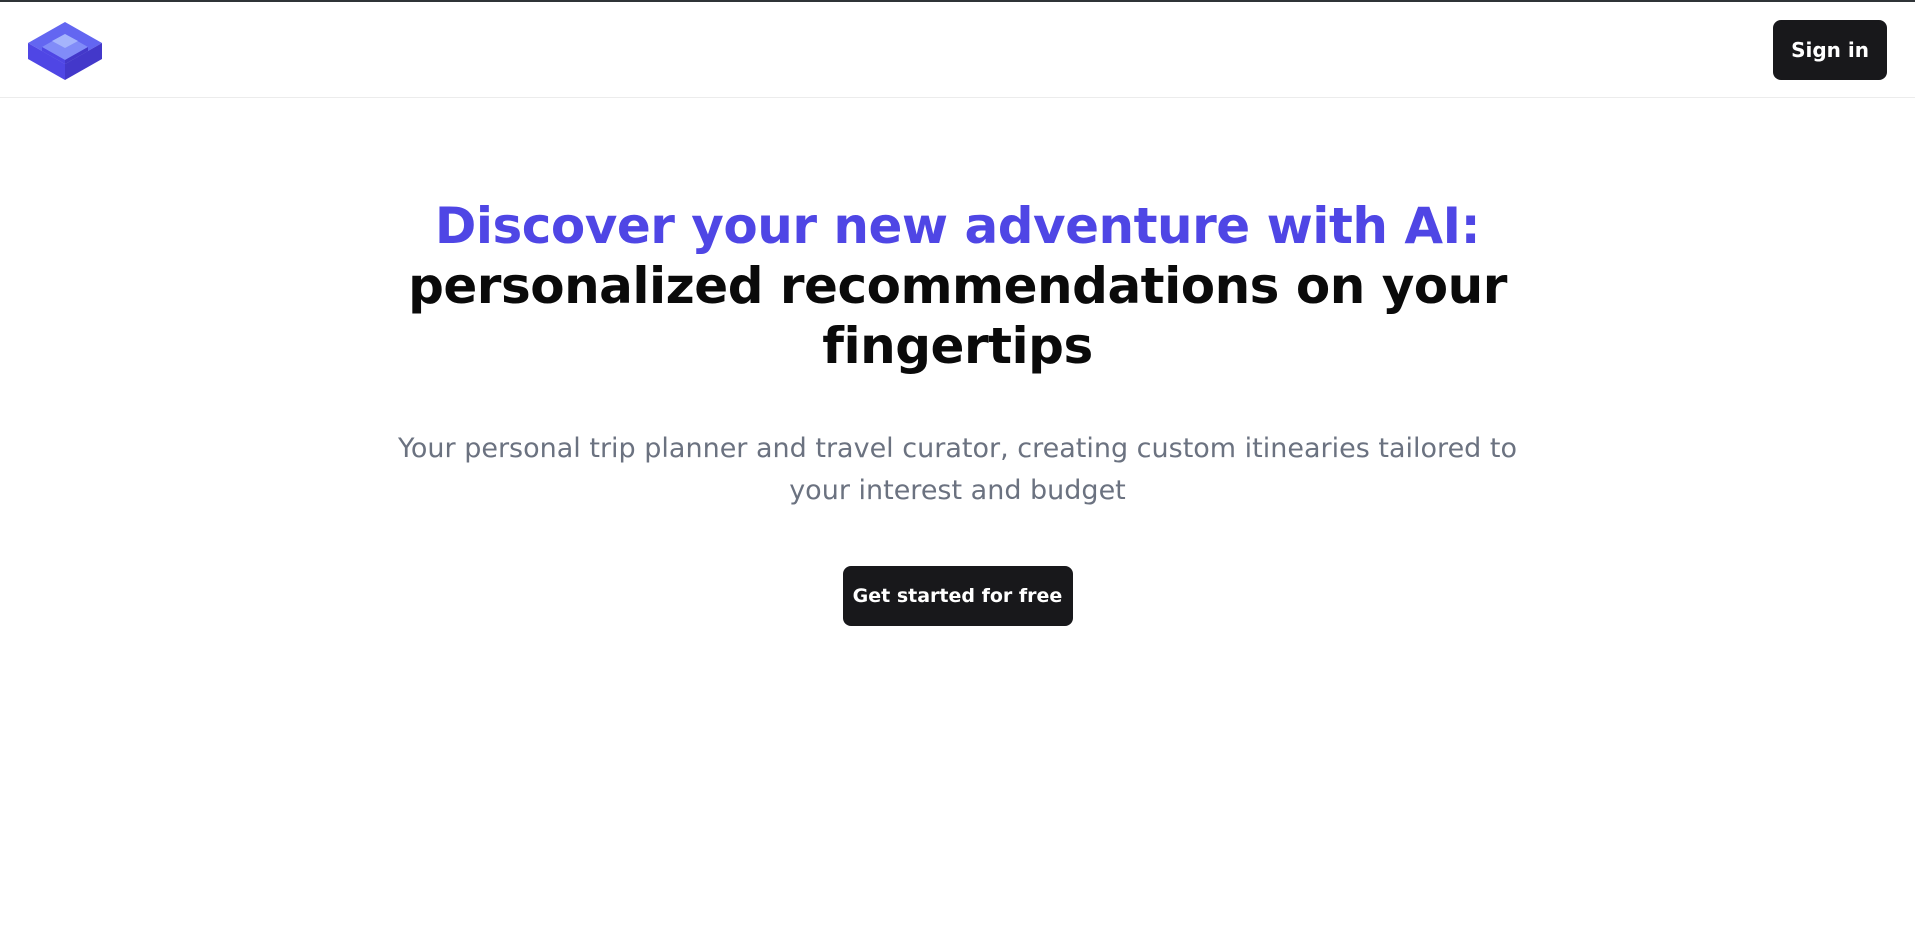  What do you see at coordinates (1830, 50) in the screenshot?
I see `sign-in-button: Sign in` at bounding box center [1830, 50].